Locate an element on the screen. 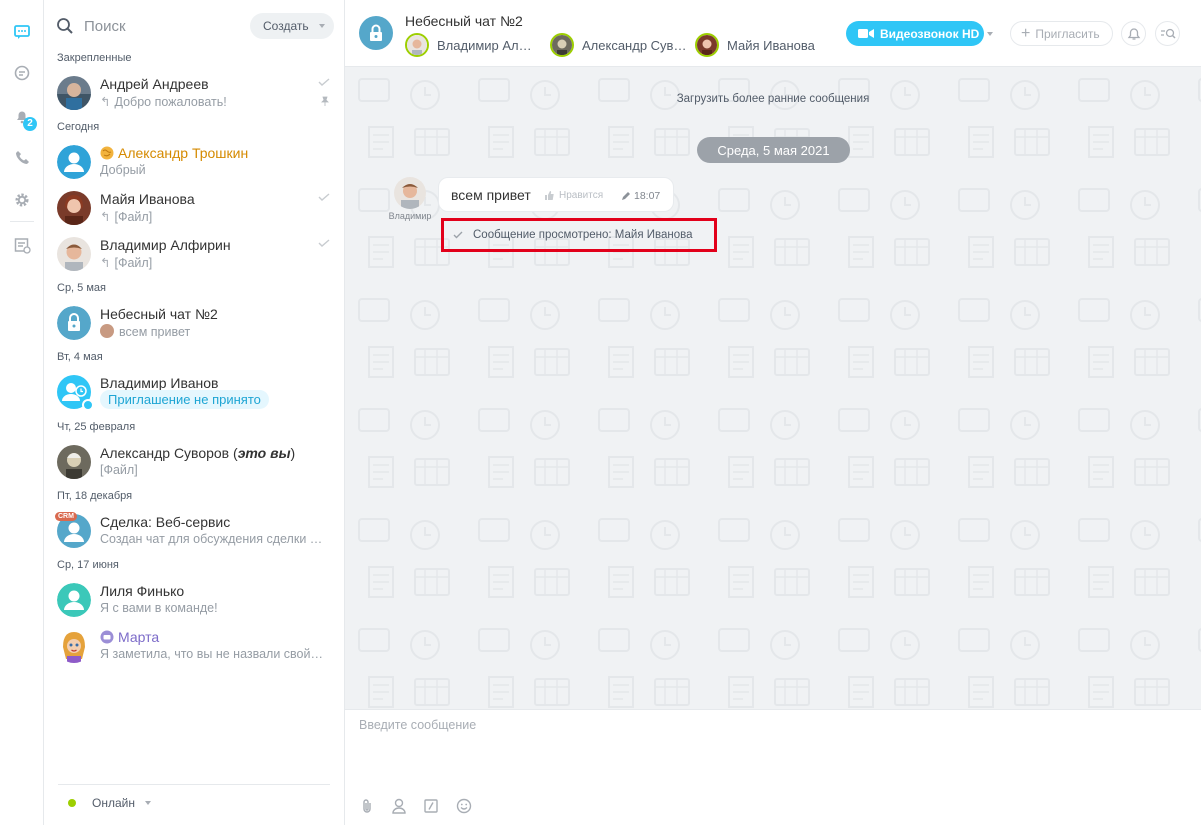  member-ivanova: Майя Иванова is located at coordinates (755, 45).